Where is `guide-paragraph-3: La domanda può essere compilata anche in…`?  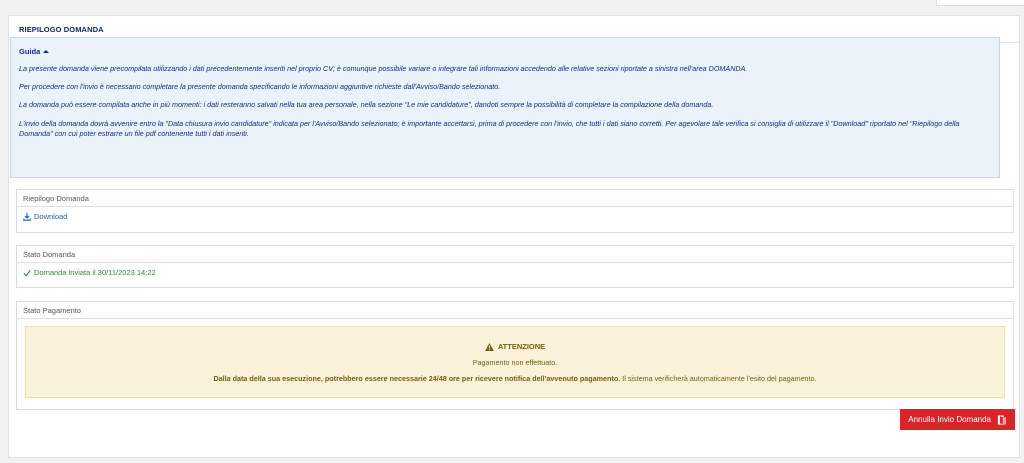 guide-paragraph-3: La domanda può essere compilata anche in… is located at coordinates (366, 104).